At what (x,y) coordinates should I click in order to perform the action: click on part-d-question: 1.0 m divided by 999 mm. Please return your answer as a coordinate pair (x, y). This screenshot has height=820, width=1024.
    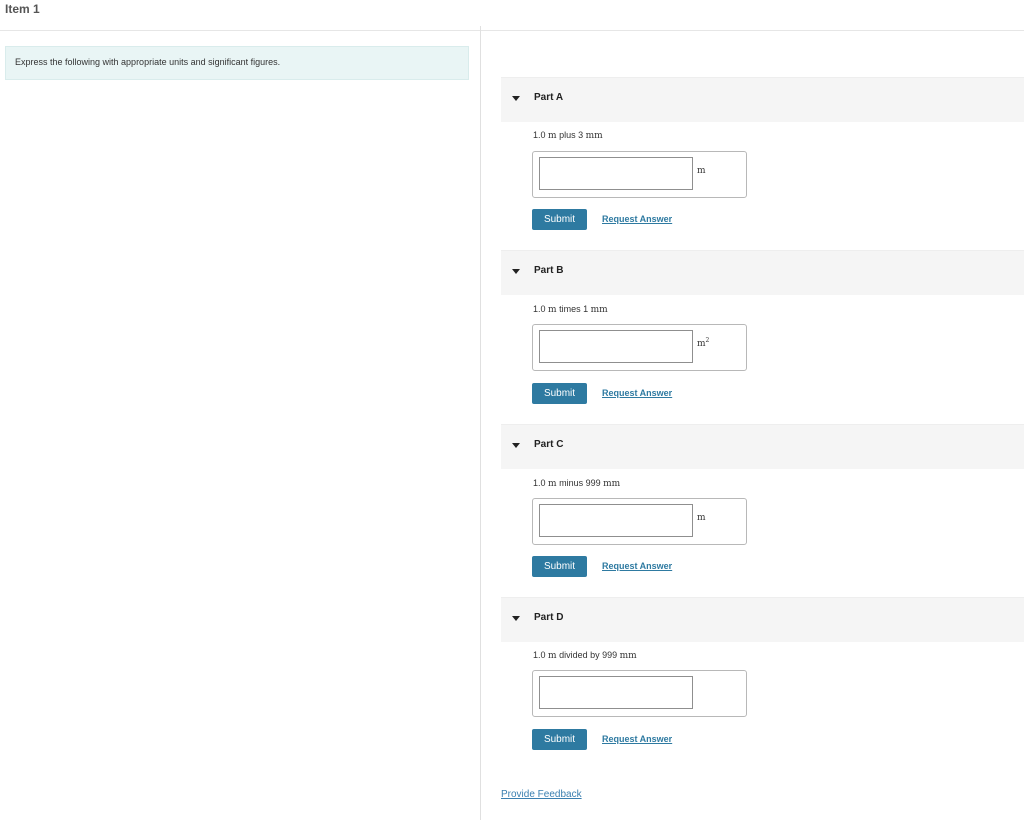
    Looking at the image, I should click on (585, 655).